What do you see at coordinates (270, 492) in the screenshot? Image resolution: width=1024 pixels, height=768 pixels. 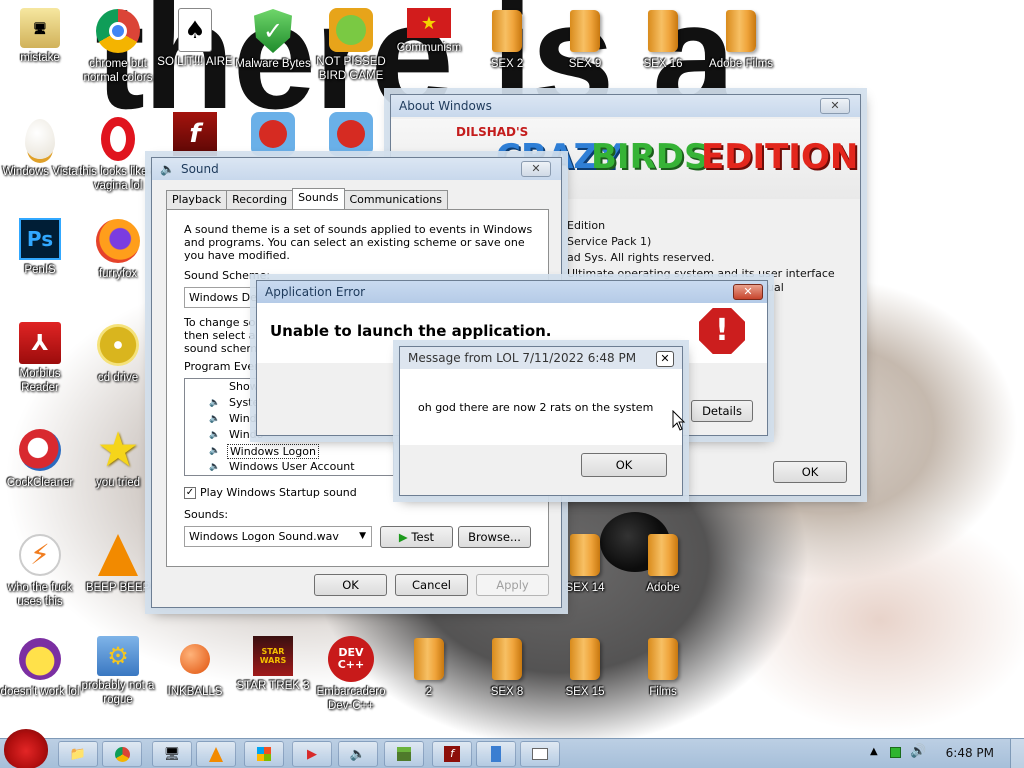 I see `play-startup-checkbox-row: ✓ Play Windows Startup sound` at bounding box center [270, 492].